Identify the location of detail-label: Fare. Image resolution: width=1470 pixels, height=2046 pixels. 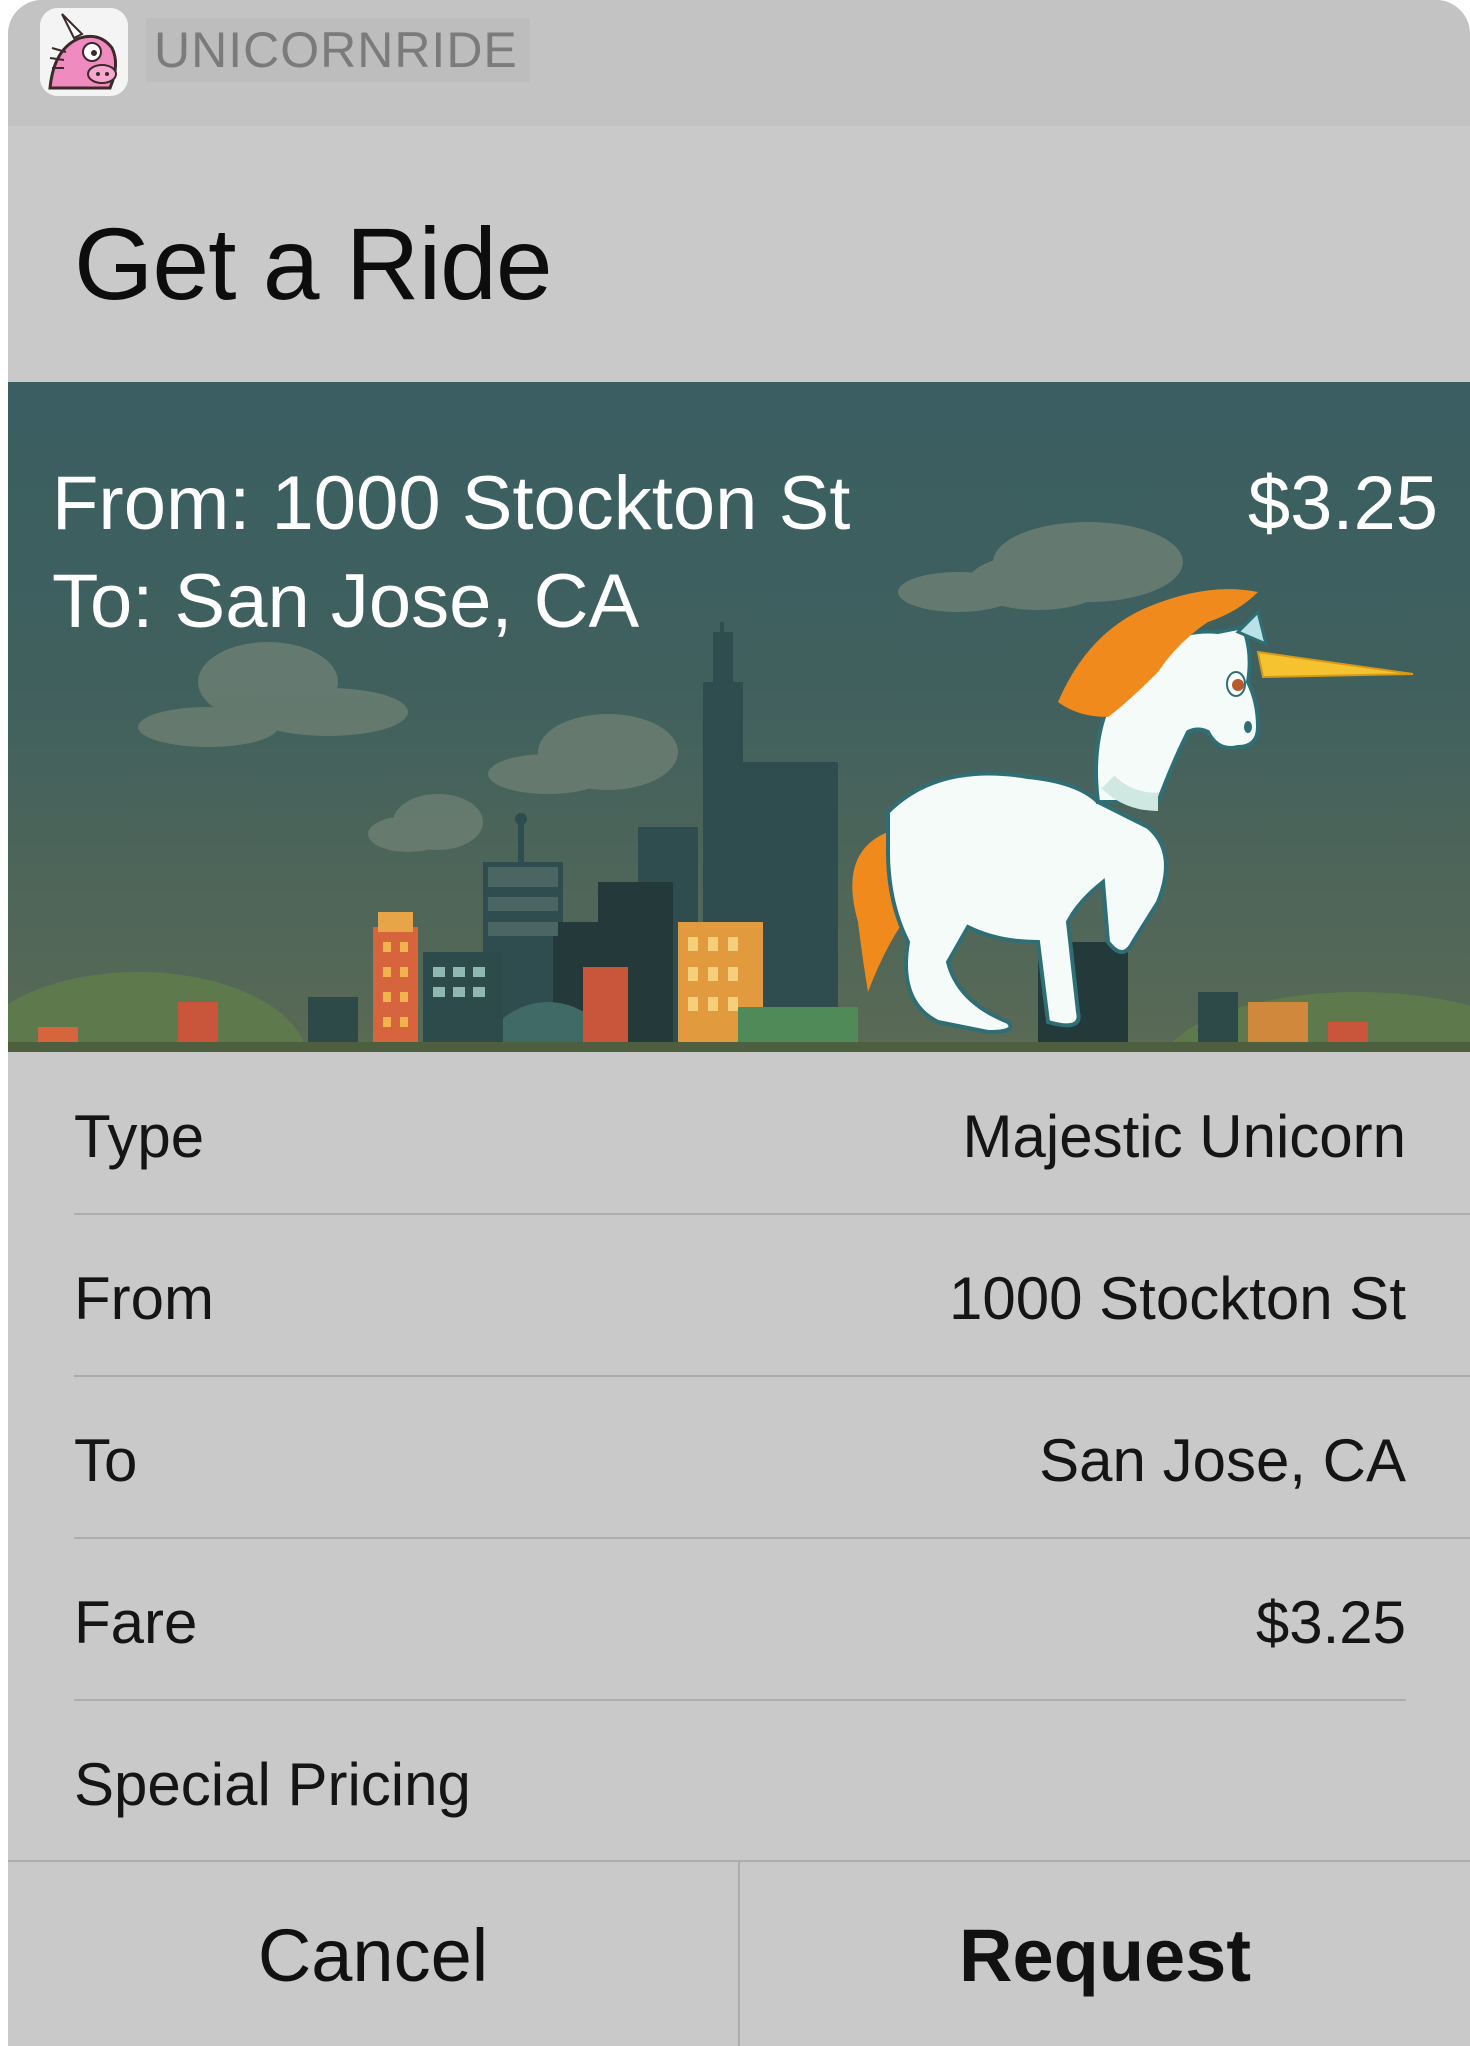
(136, 1622).